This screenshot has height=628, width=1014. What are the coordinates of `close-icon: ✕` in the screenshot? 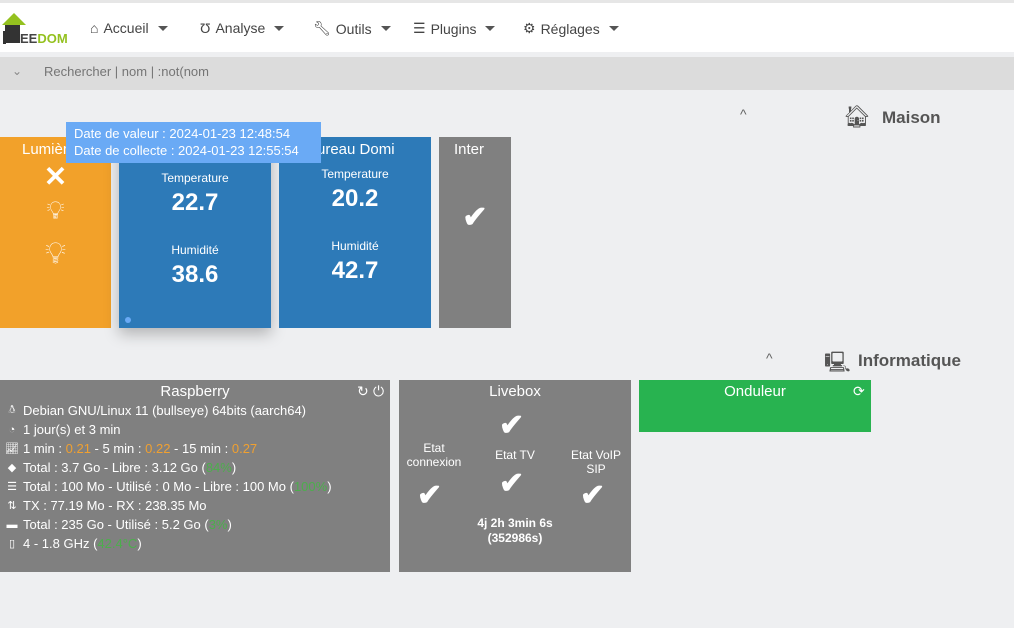 It's located at (55, 176).